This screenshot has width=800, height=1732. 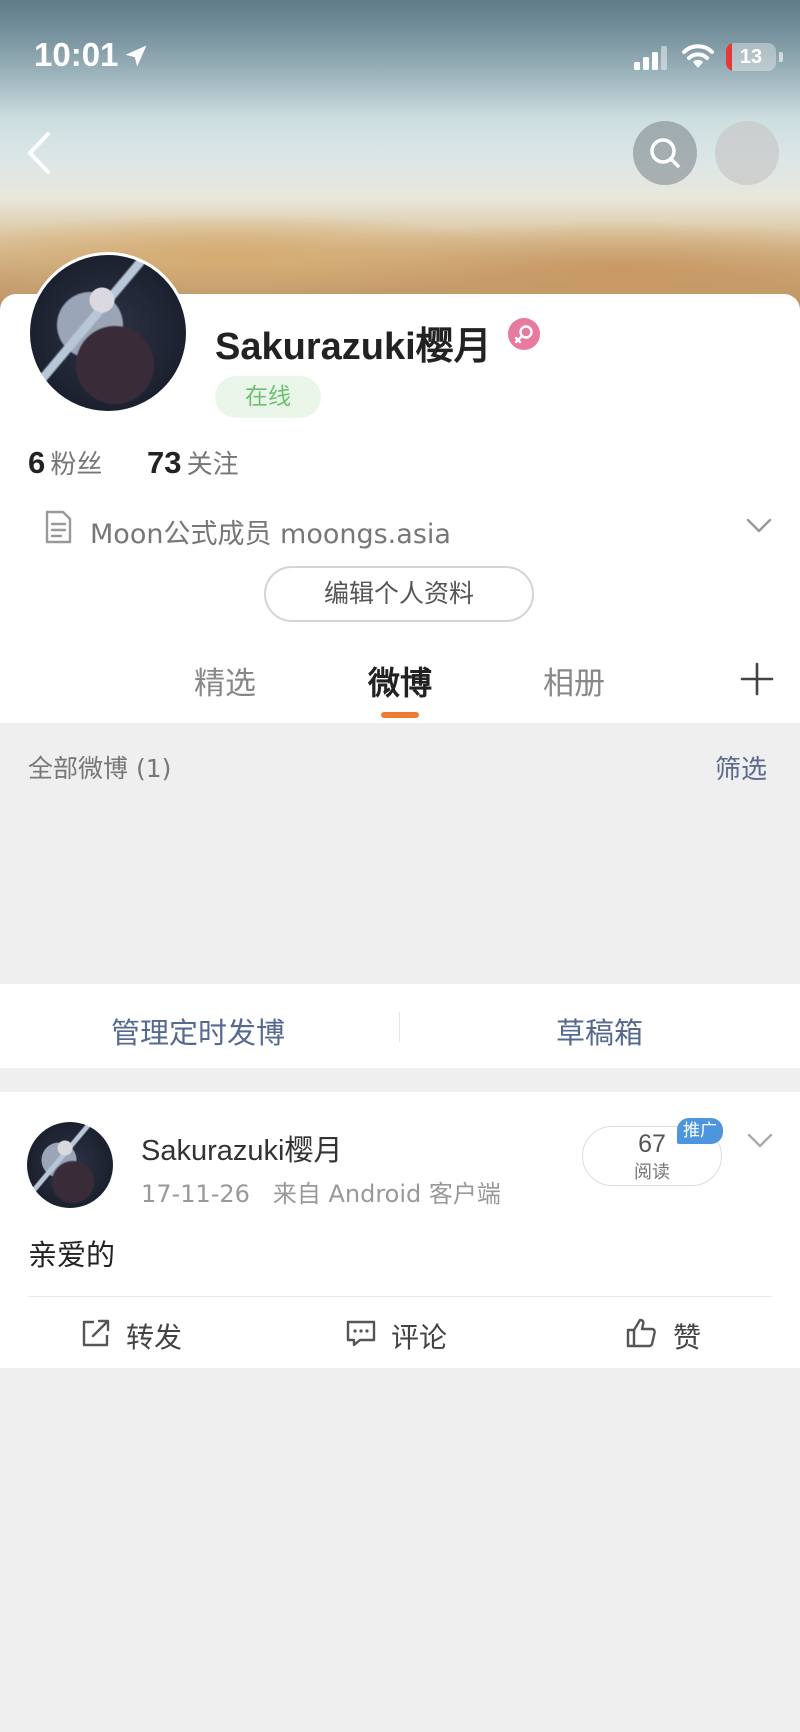 What do you see at coordinates (268, 397) in the screenshot?
I see `online-status-badge: 在线` at bounding box center [268, 397].